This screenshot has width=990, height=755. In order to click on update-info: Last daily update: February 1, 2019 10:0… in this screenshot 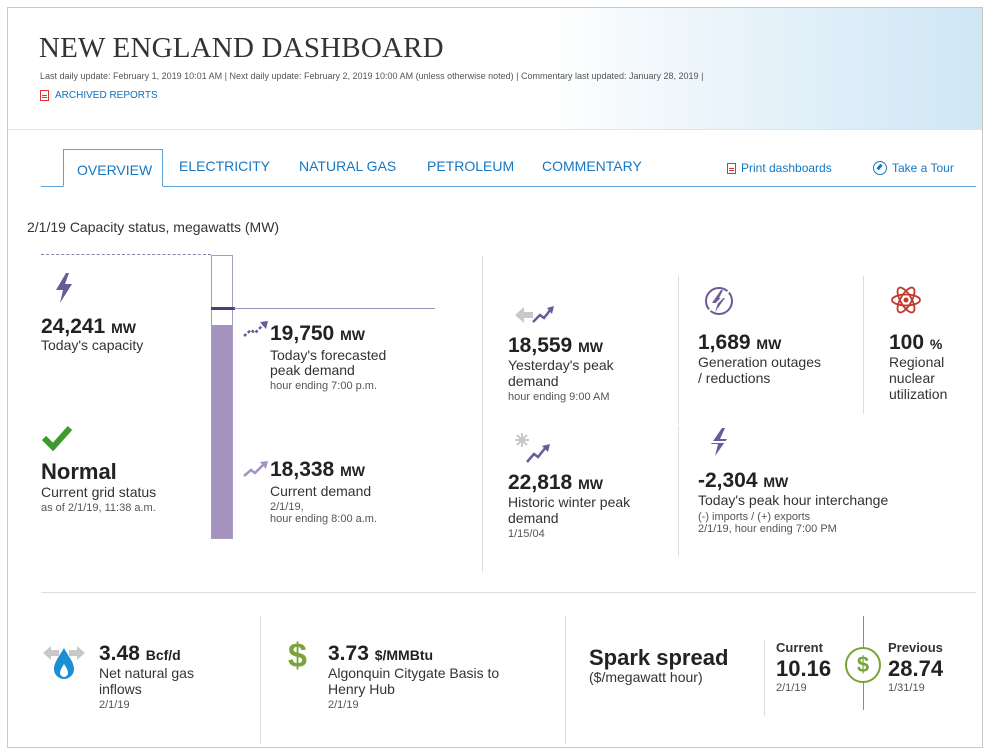, I will do `click(372, 76)`.